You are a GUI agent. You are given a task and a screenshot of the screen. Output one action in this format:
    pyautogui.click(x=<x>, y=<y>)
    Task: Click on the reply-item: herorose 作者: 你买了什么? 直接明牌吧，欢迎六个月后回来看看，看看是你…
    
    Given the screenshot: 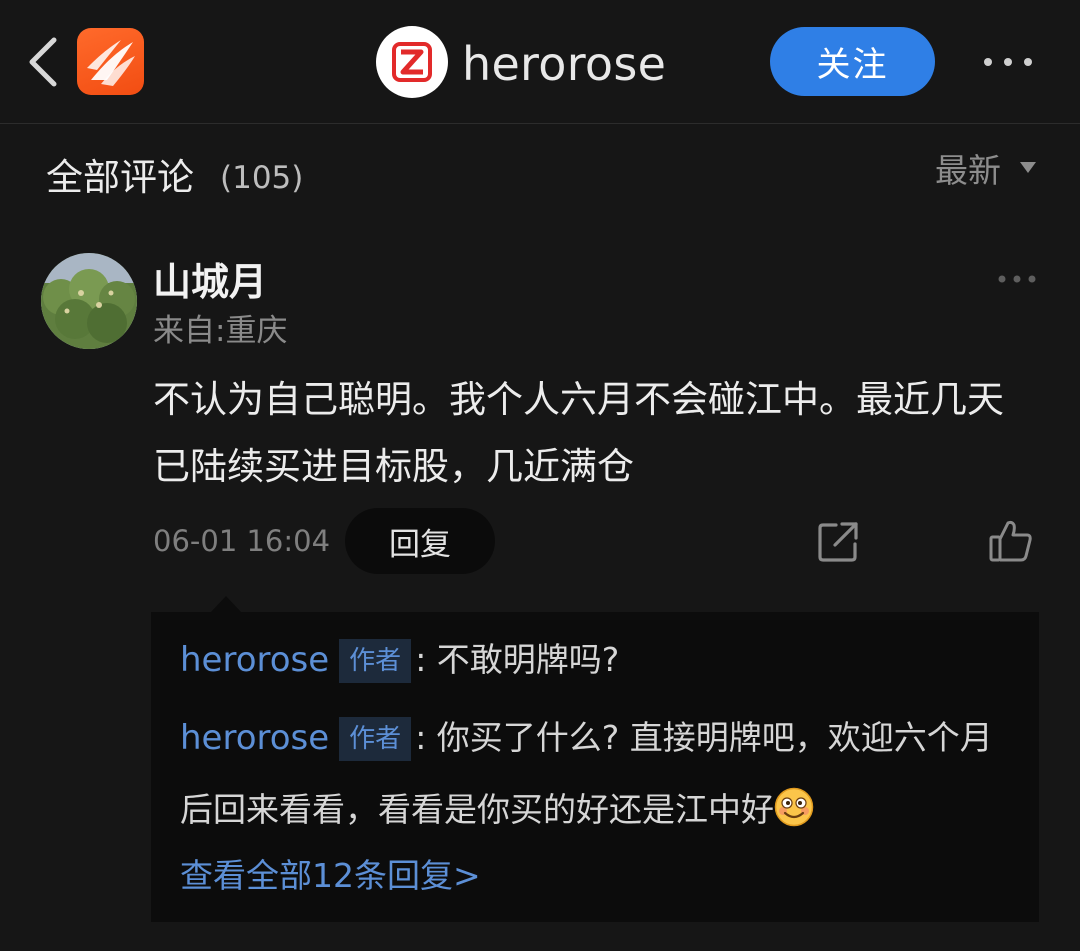 What is the action you would take?
    pyautogui.click(x=600, y=774)
    